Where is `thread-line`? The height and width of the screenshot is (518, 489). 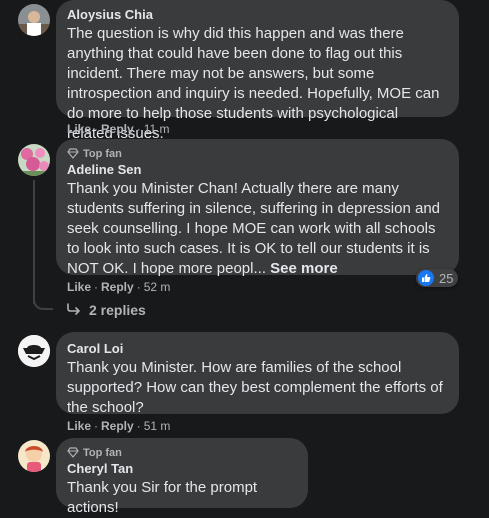 thread-line is located at coordinates (34, 242).